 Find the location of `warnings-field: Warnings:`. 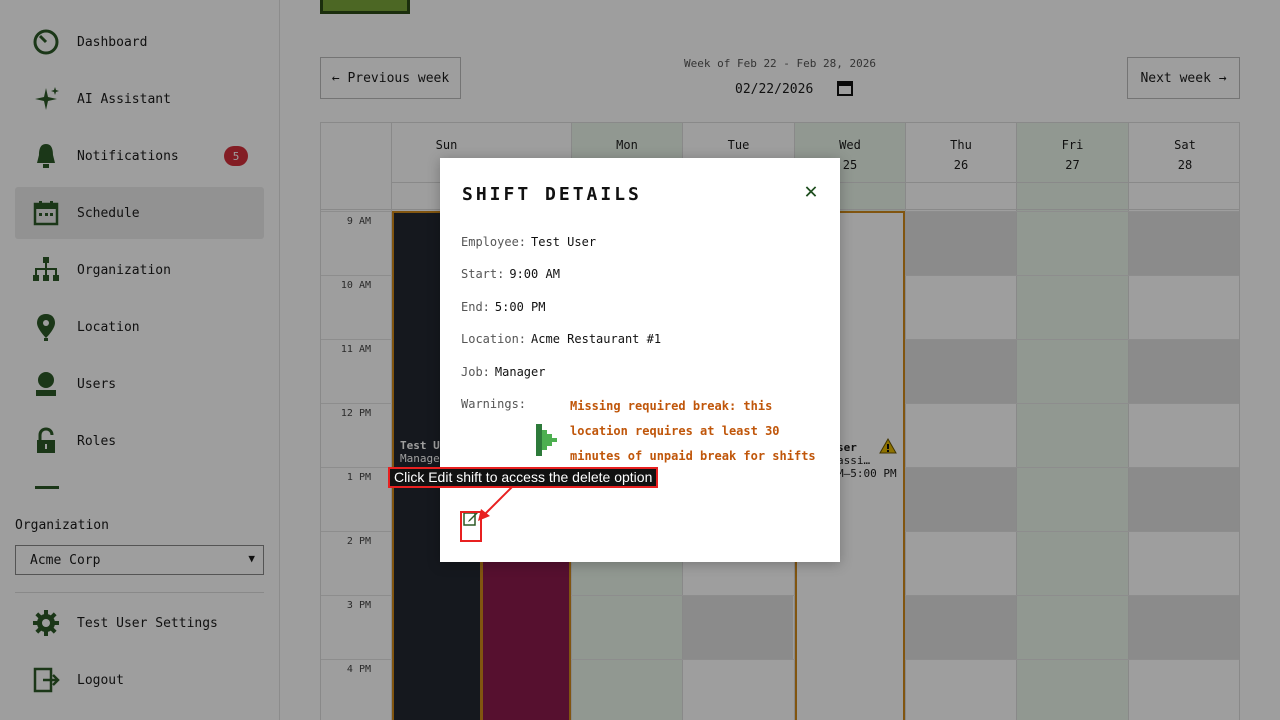

warnings-field: Warnings: is located at coordinates (496, 404).